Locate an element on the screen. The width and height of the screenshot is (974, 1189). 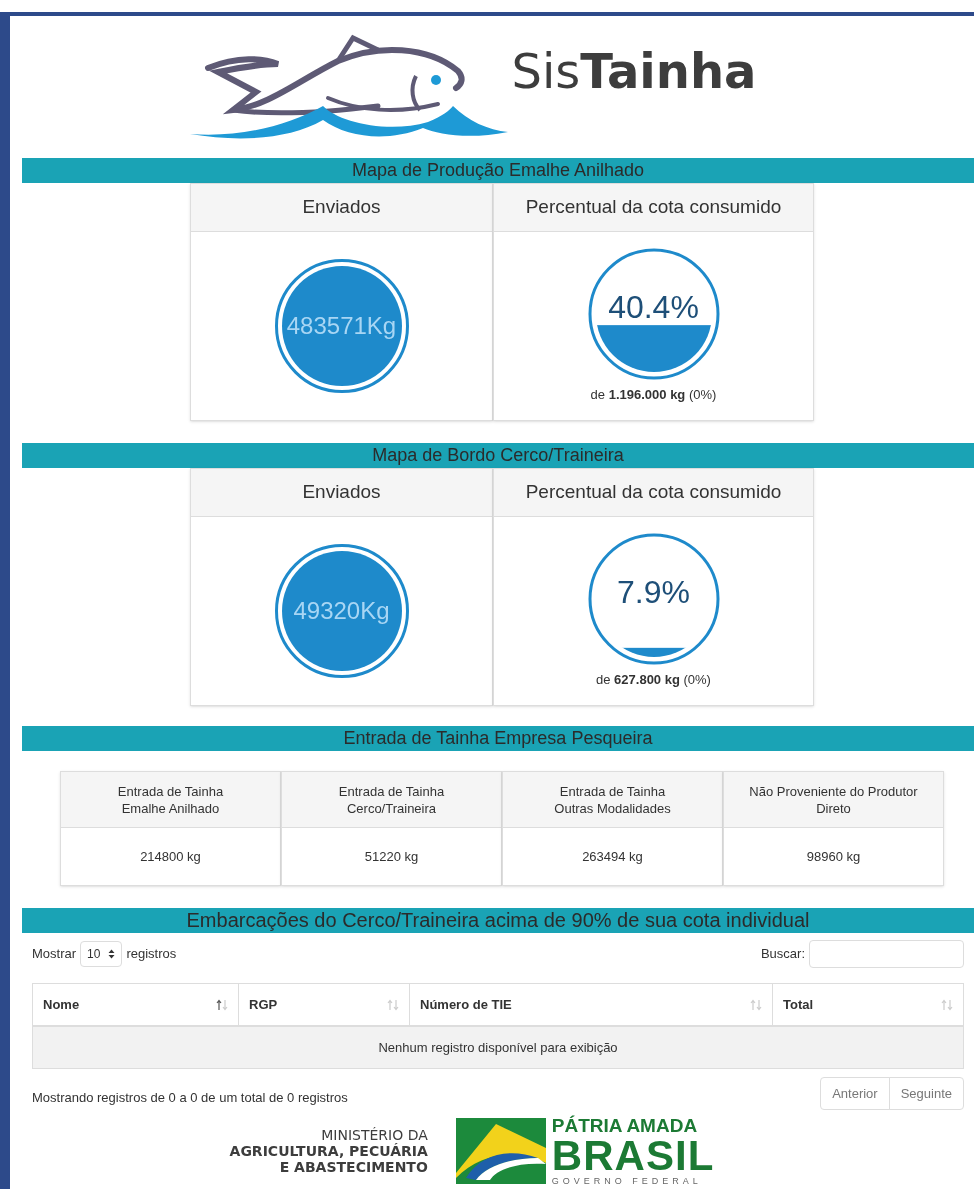
stat-value: 214800 kg is located at coordinates (170, 856).